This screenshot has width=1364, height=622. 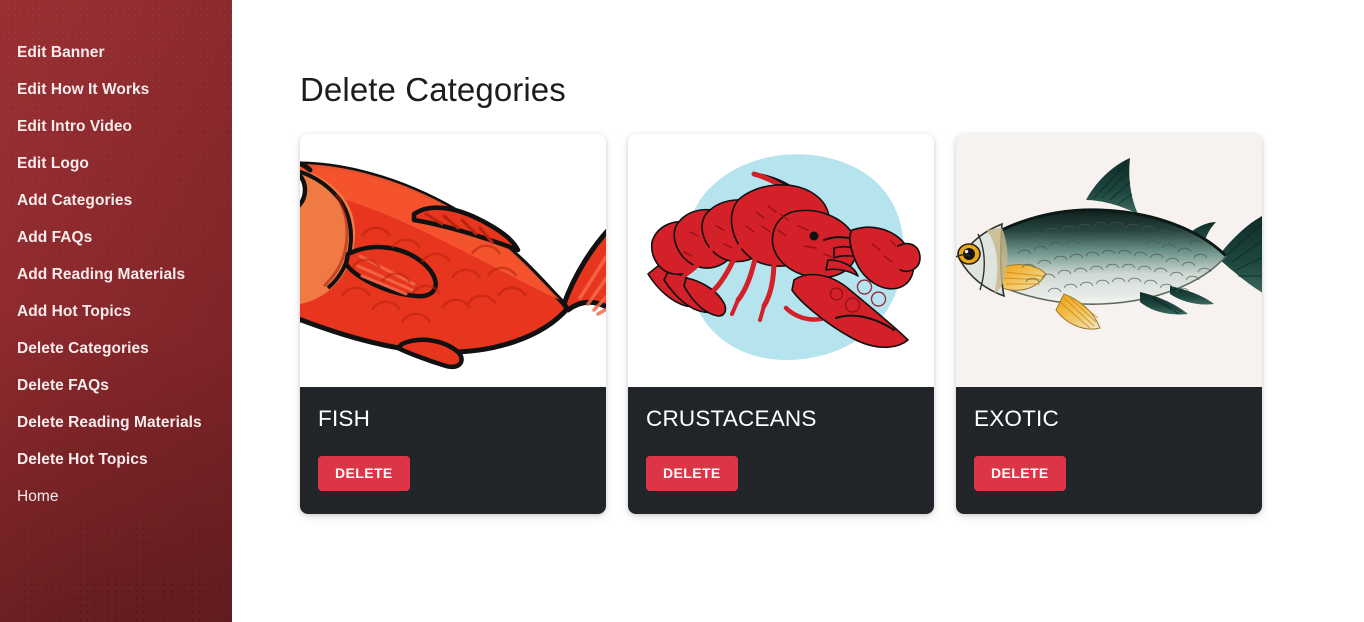 What do you see at coordinates (344, 419) in the screenshot?
I see `category-title: FISH` at bounding box center [344, 419].